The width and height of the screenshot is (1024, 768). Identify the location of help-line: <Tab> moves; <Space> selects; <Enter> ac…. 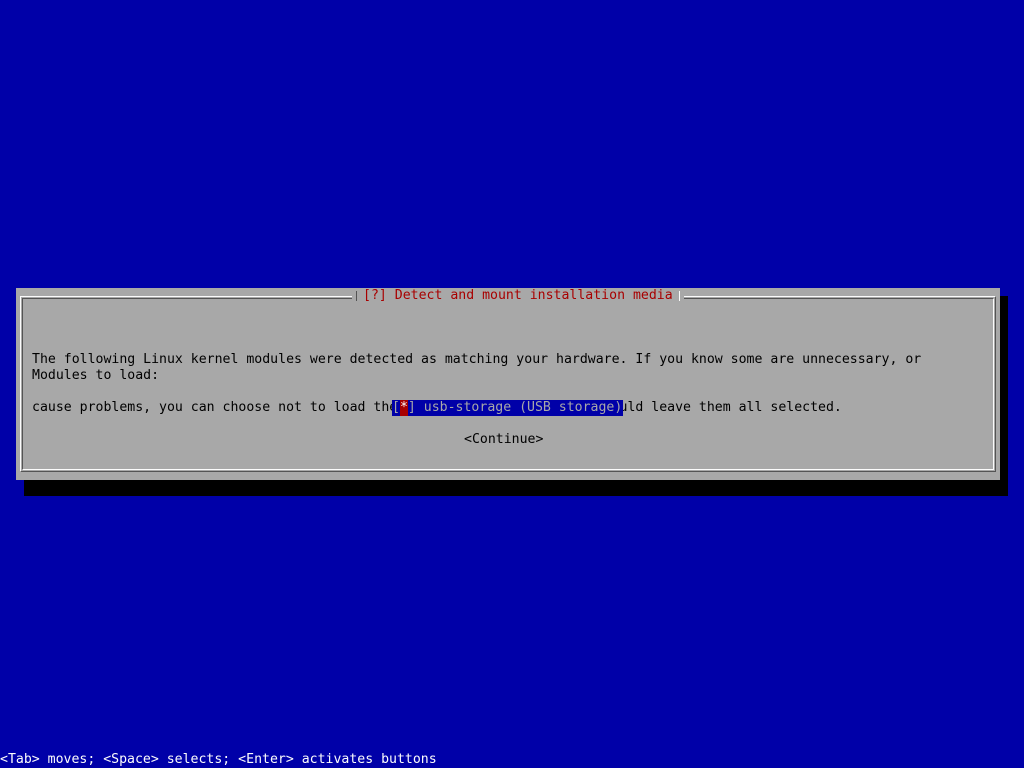
(218, 759).